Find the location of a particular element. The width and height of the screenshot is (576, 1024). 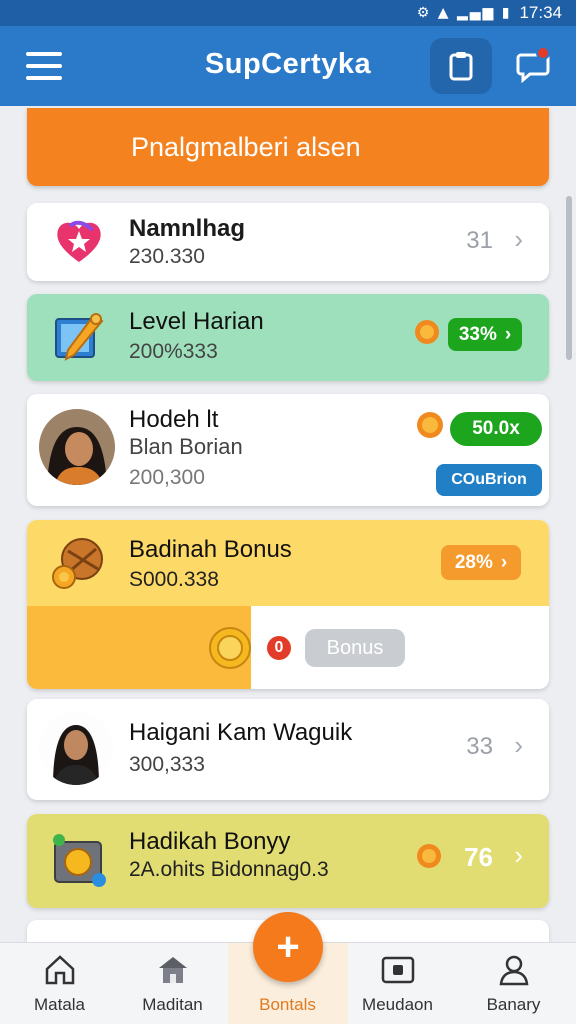

card-detail: 200,300 is located at coordinates (167, 477).